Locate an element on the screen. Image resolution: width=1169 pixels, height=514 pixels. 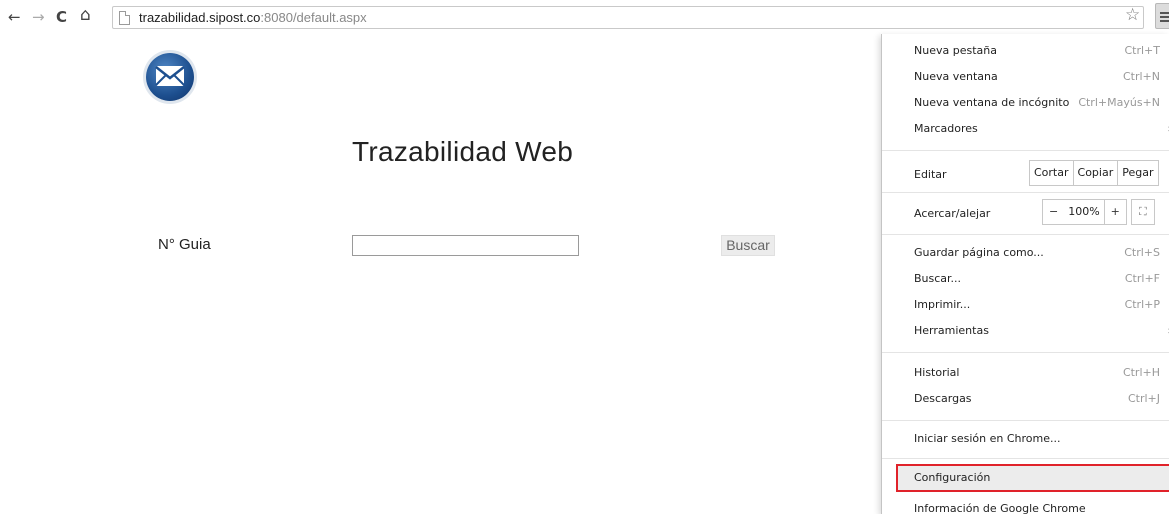
url-host: trazabilidad.sipost.co is located at coordinates (200, 17).